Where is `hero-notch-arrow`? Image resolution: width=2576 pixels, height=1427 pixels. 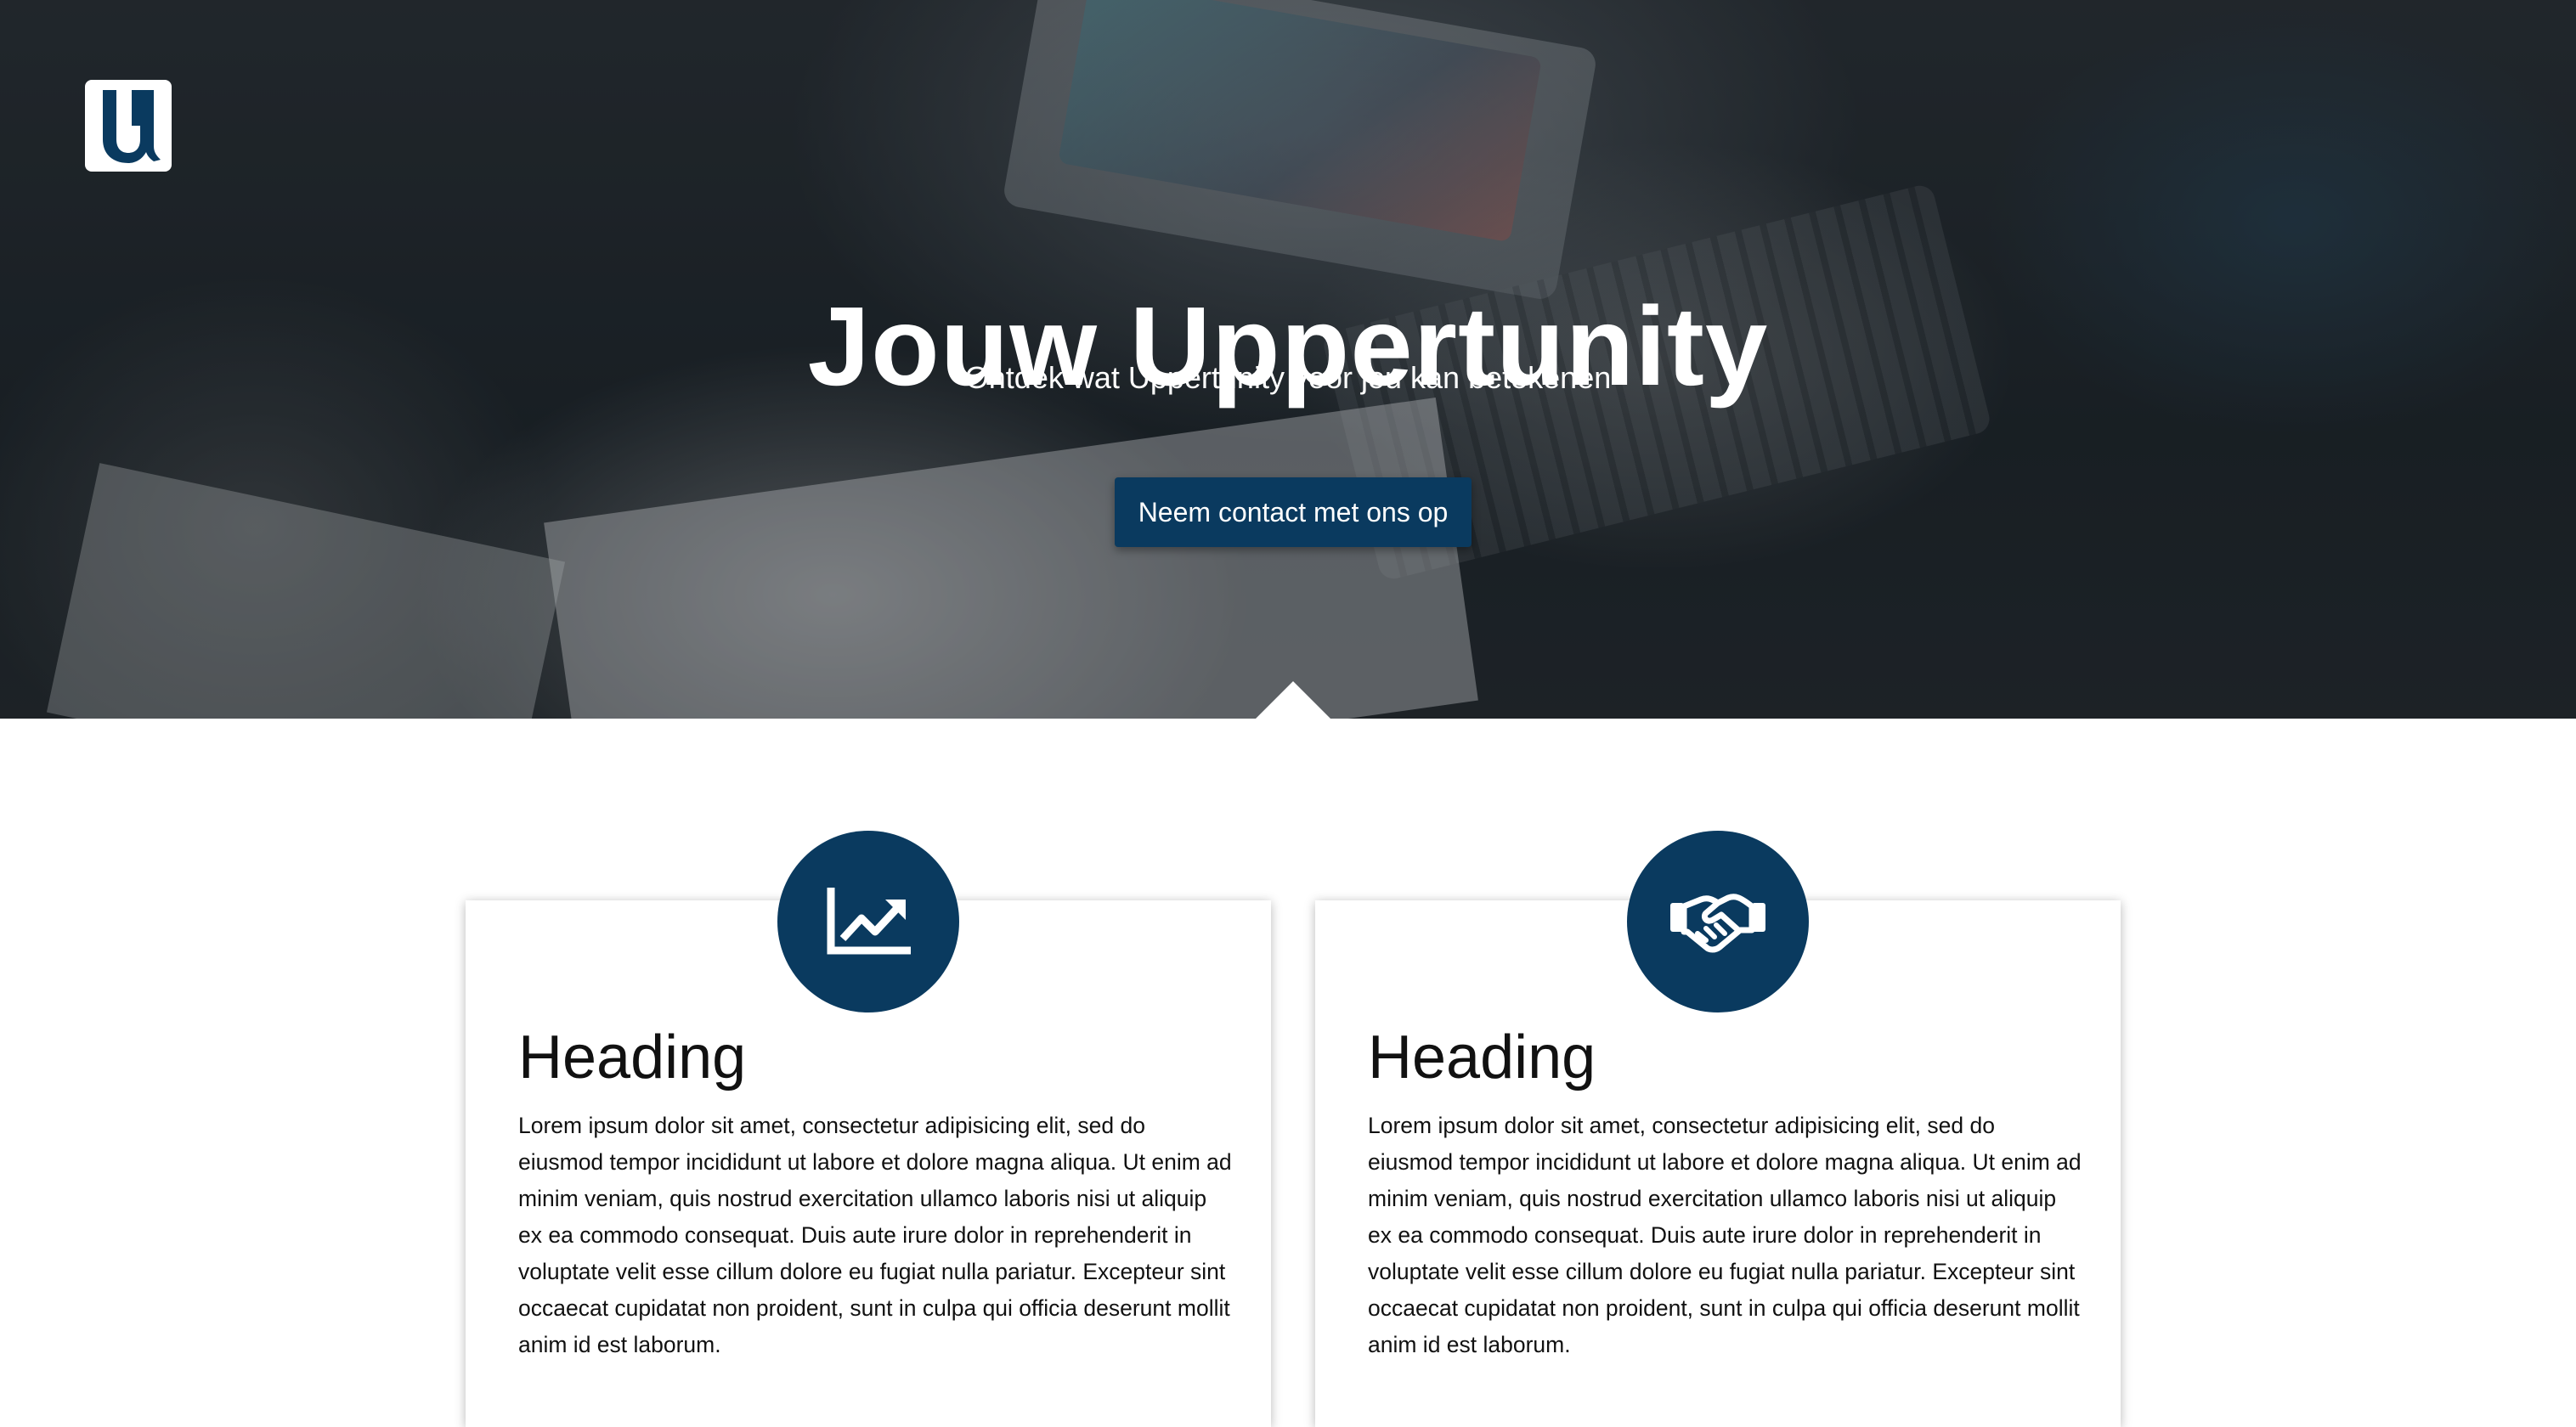
hero-notch-arrow is located at coordinates (1293, 700).